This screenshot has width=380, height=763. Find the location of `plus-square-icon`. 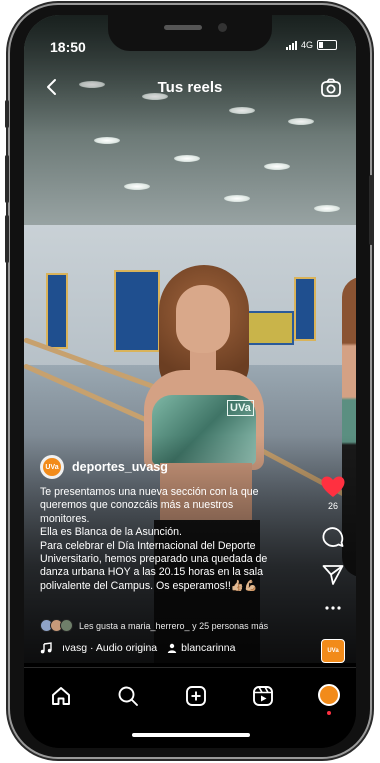

plus-square-icon is located at coordinates (196, 696).